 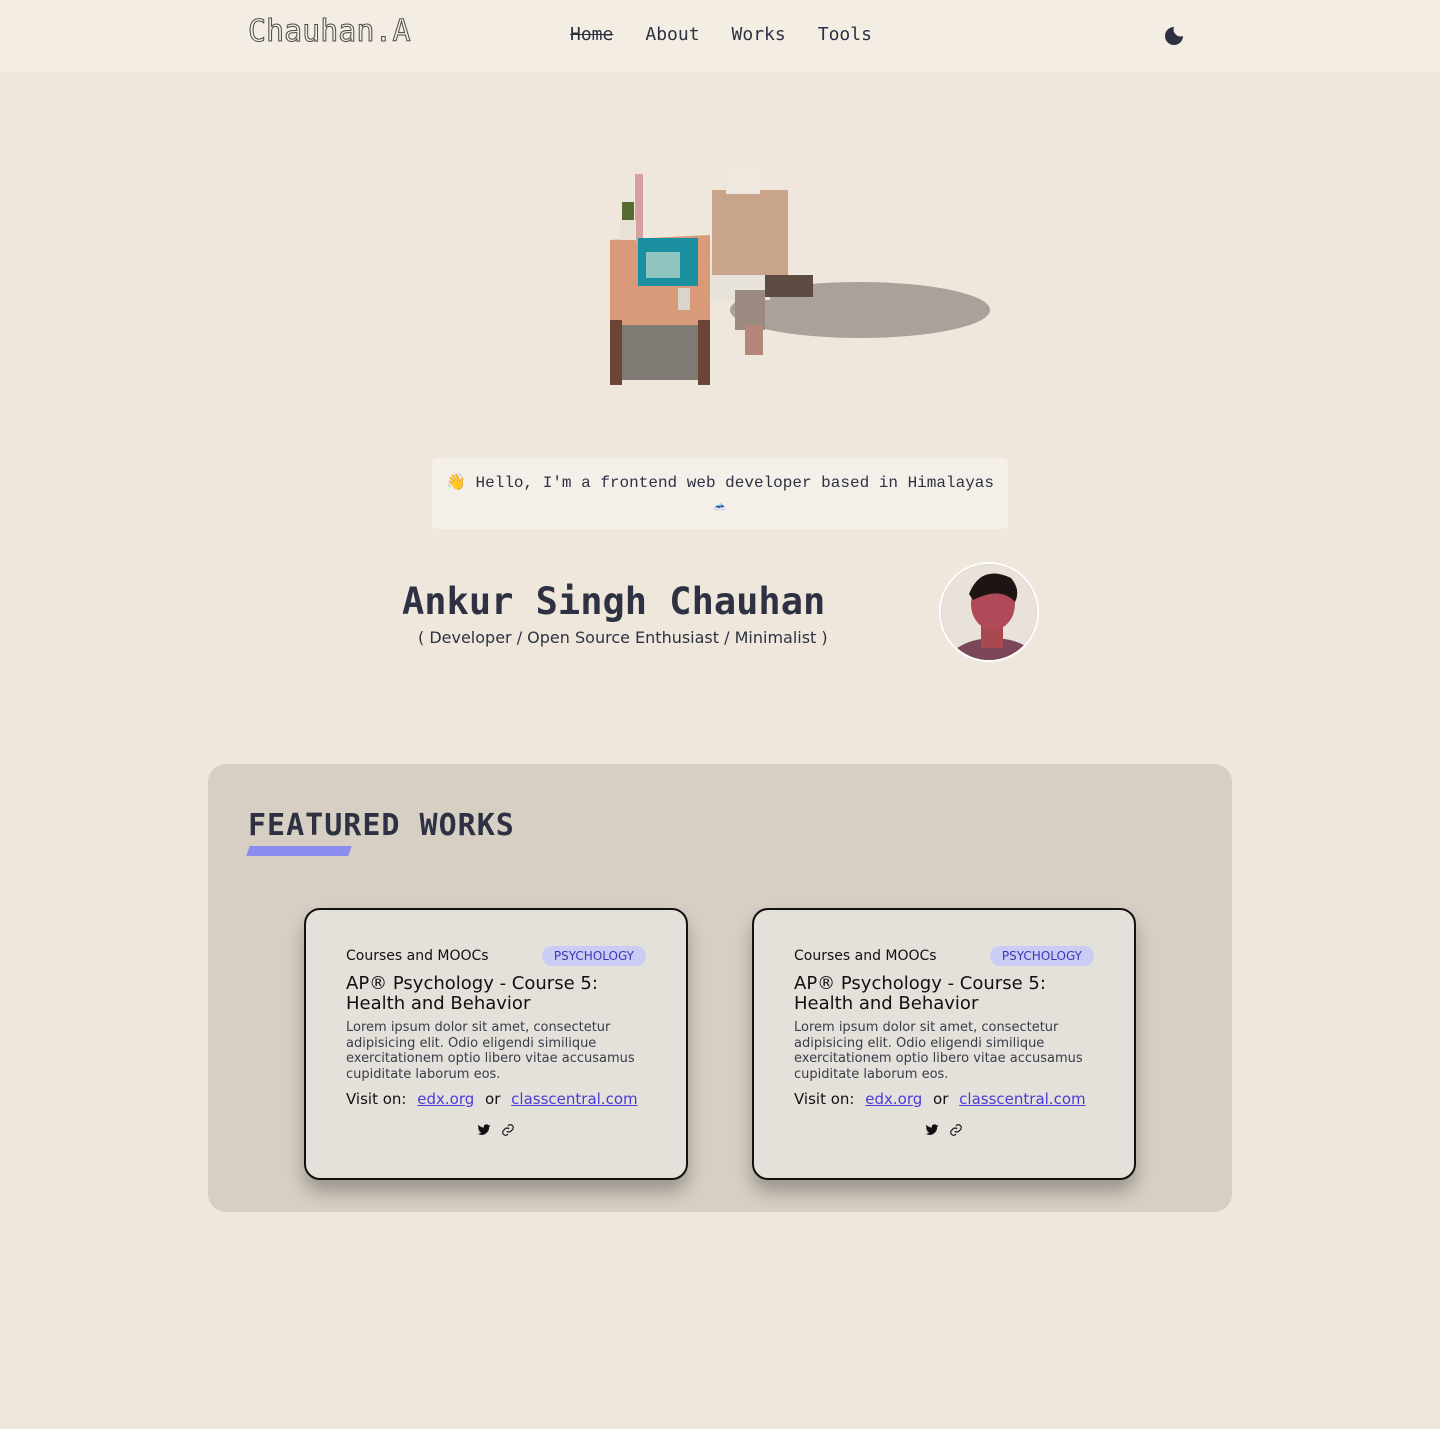 What do you see at coordinates (780, 280) in the screenshot?
I see `voxel-desk-illustration` at bounding box center [780, 280].